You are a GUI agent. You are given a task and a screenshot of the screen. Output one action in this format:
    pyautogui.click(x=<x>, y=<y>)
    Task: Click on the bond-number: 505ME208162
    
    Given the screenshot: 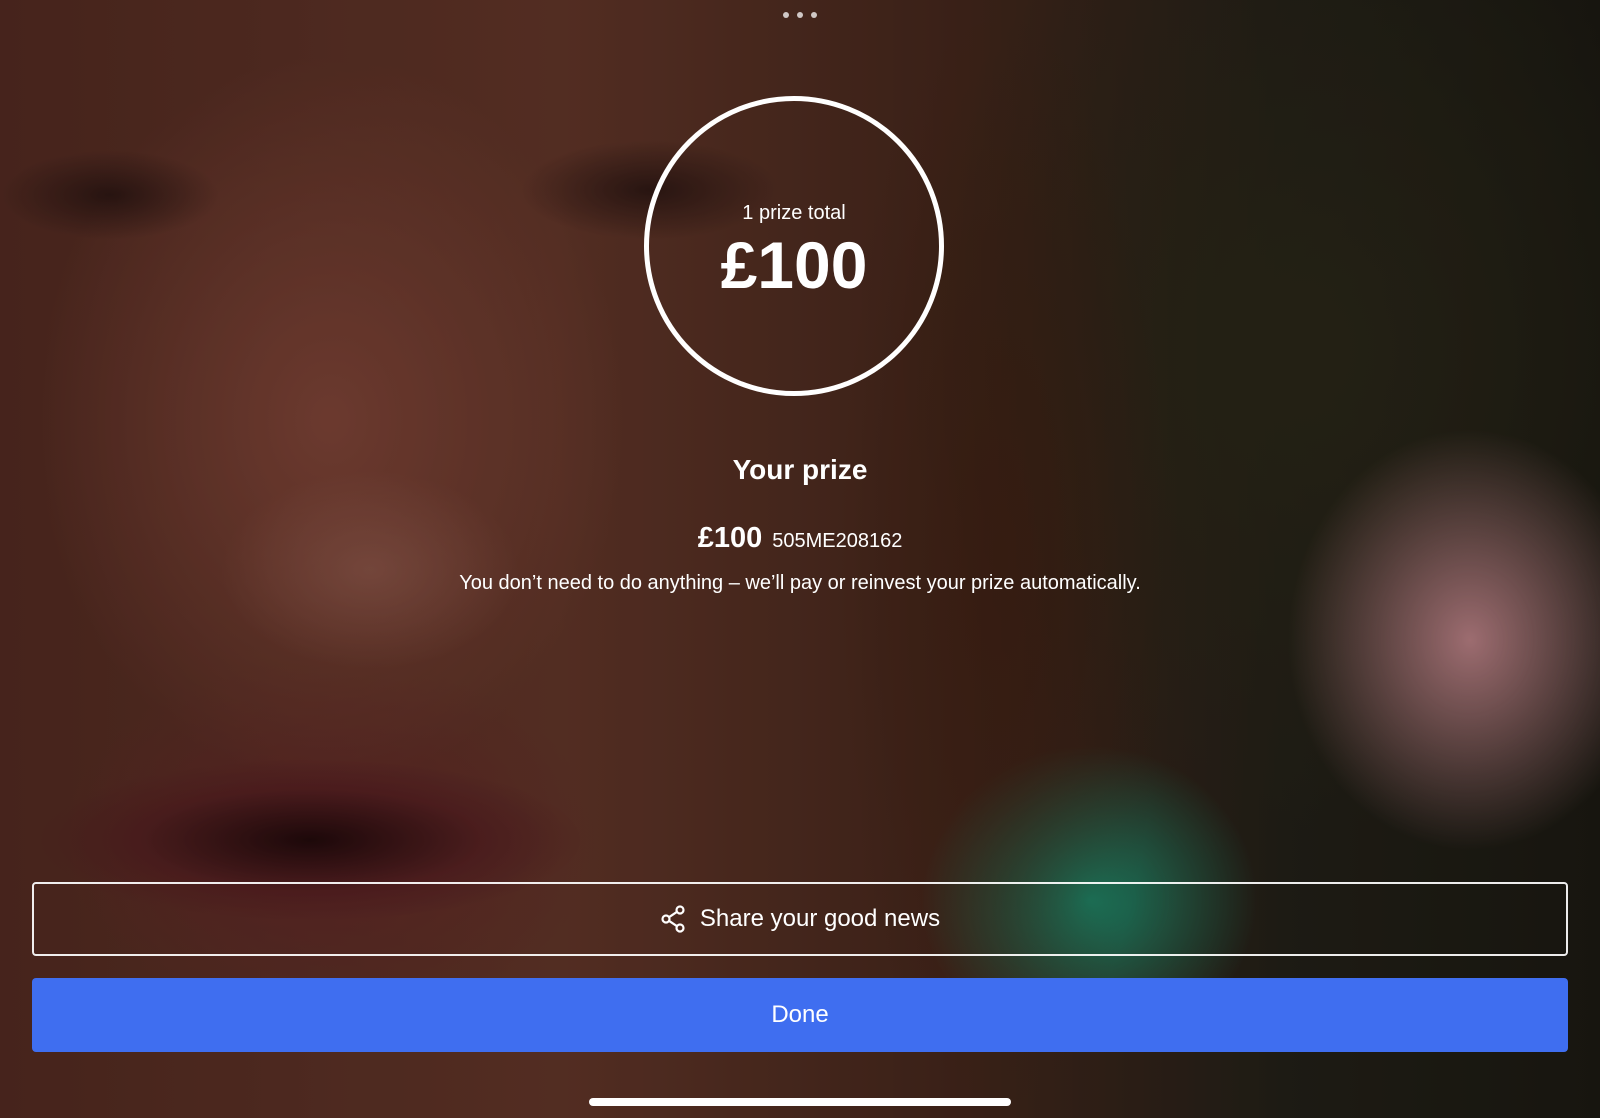 What is the action you would take?
    pyautogui.click(x=837, y=541)
    